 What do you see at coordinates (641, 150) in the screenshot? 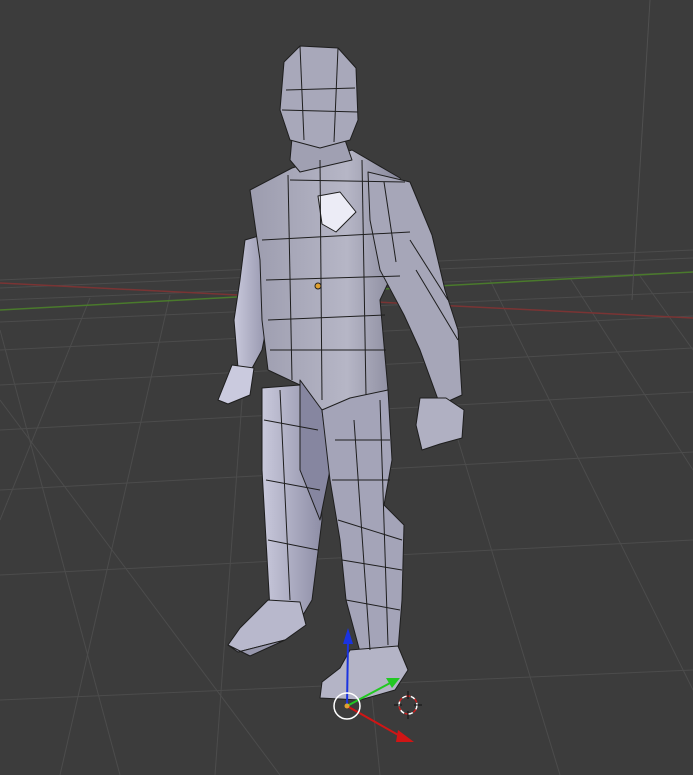
I see `z-axis-line` at bounding box center [641, 150].